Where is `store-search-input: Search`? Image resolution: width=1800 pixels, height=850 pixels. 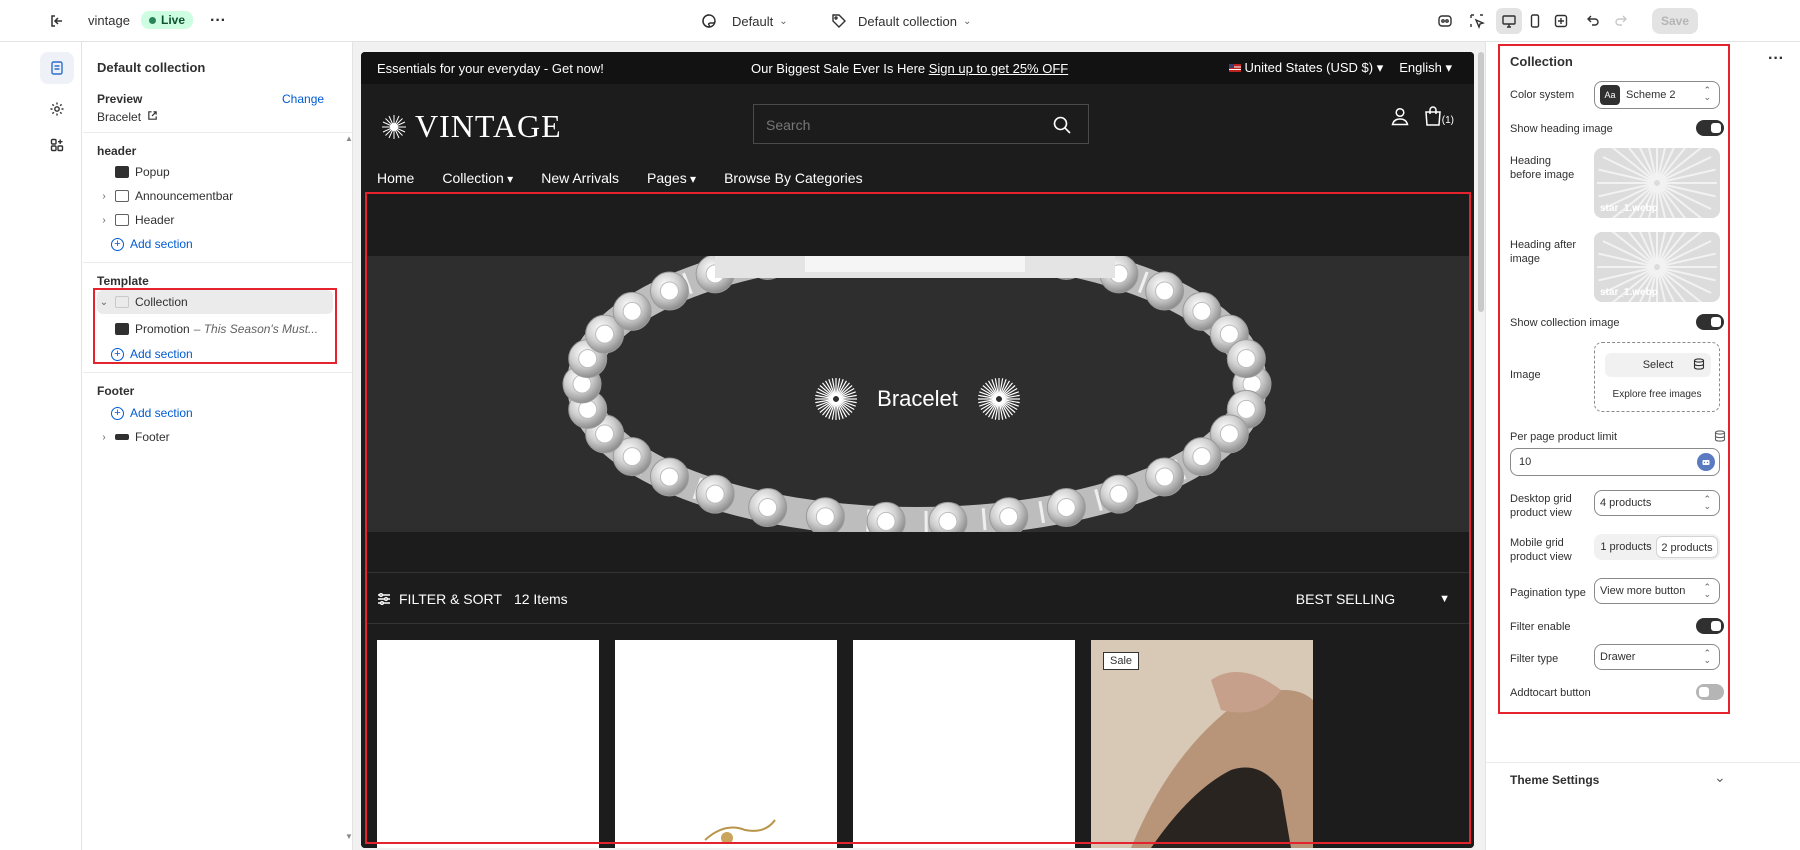
store-search-input: Search is located at coordinates (921, 124).